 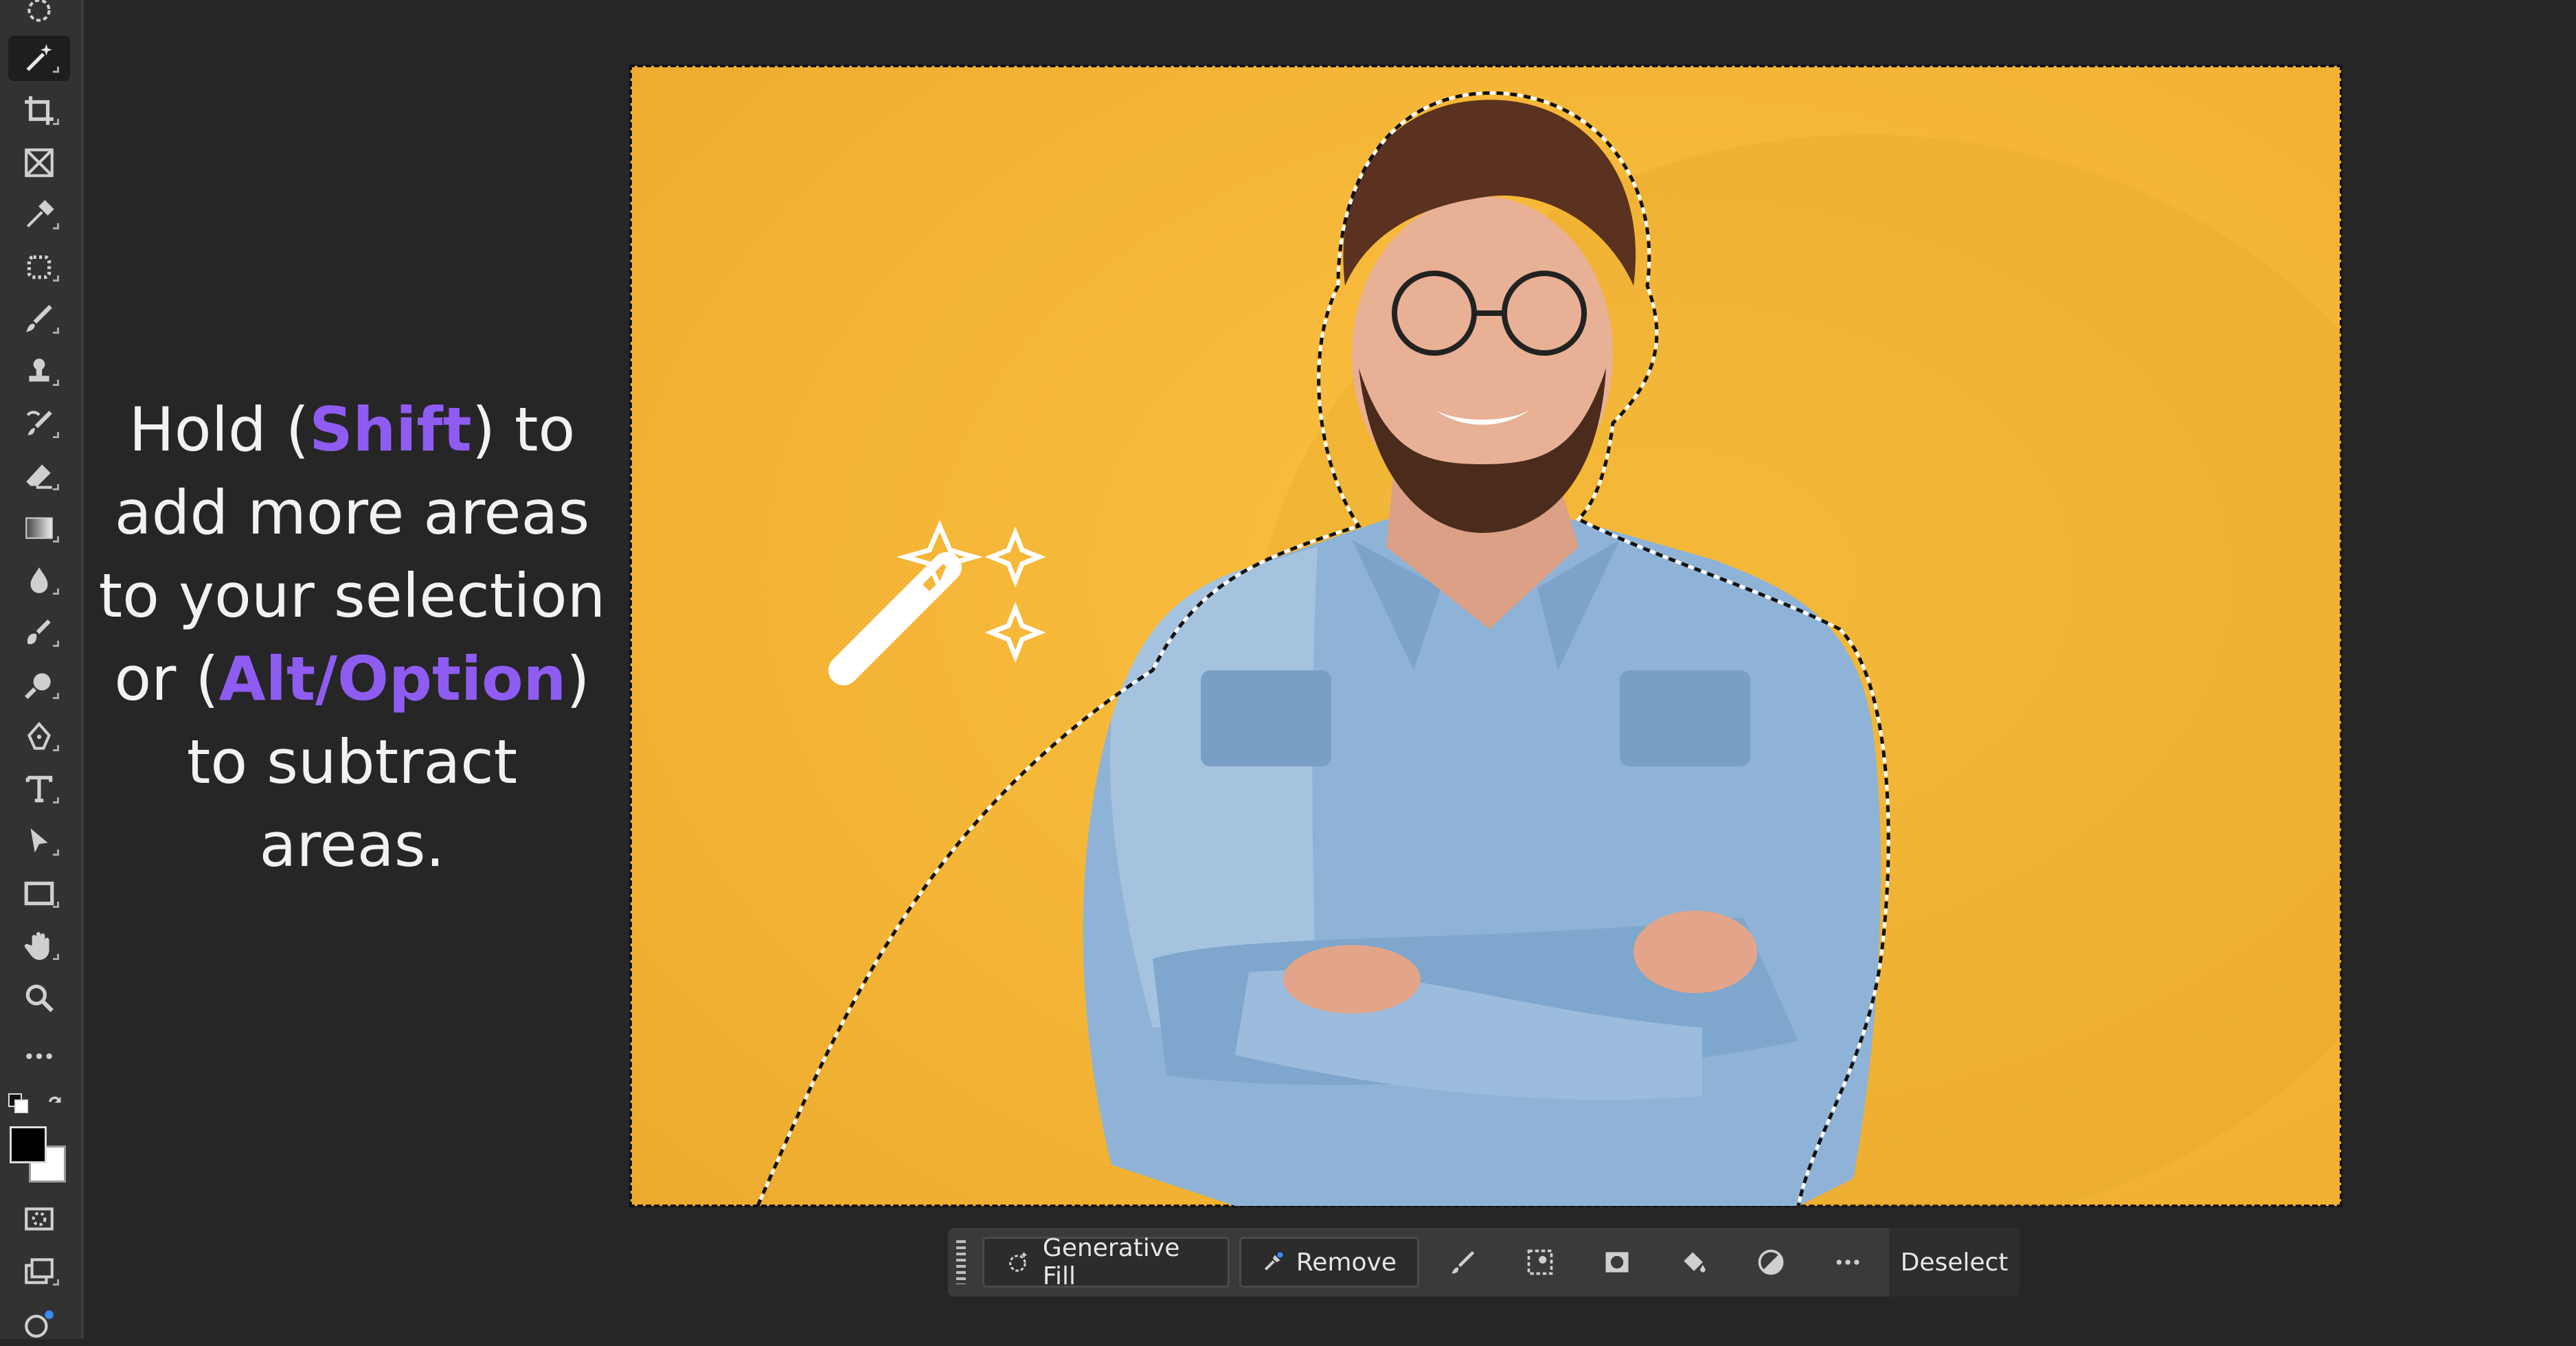 I want to click on dodge-tool, so click(x=39, y=684).